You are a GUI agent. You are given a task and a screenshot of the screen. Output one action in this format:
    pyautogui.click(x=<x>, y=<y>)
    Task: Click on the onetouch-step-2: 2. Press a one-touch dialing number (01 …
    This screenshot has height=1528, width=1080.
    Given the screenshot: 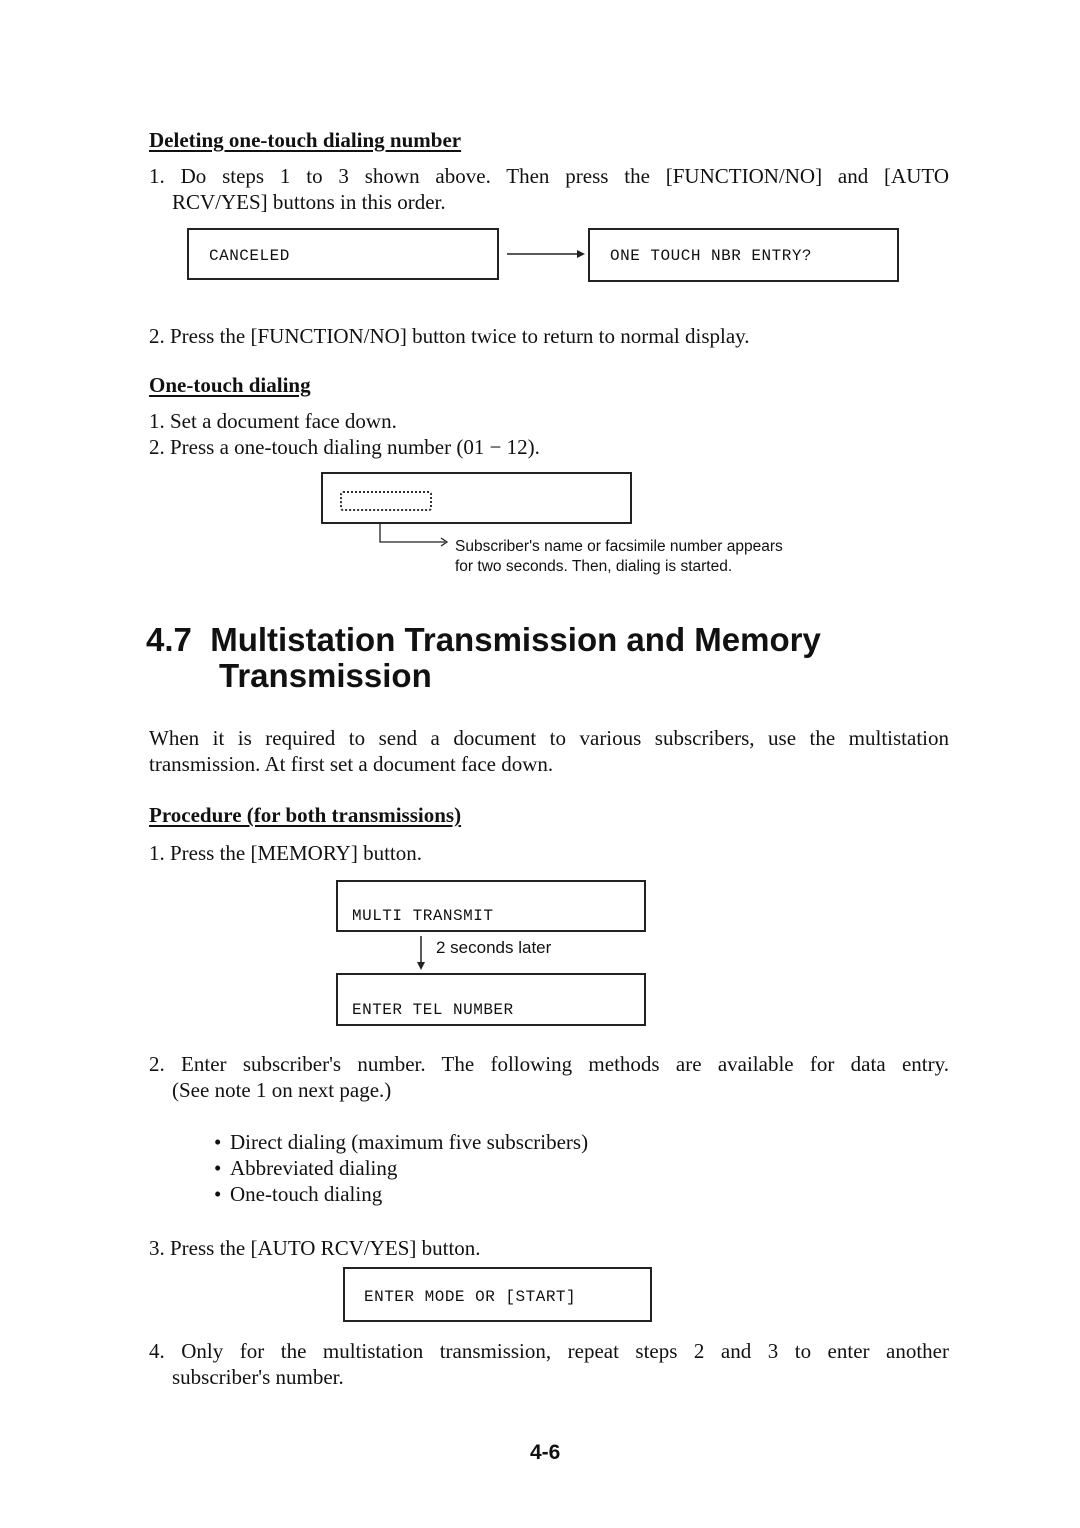 What is the action you would take?
    pyautogui.click(x=344, y=447)
    